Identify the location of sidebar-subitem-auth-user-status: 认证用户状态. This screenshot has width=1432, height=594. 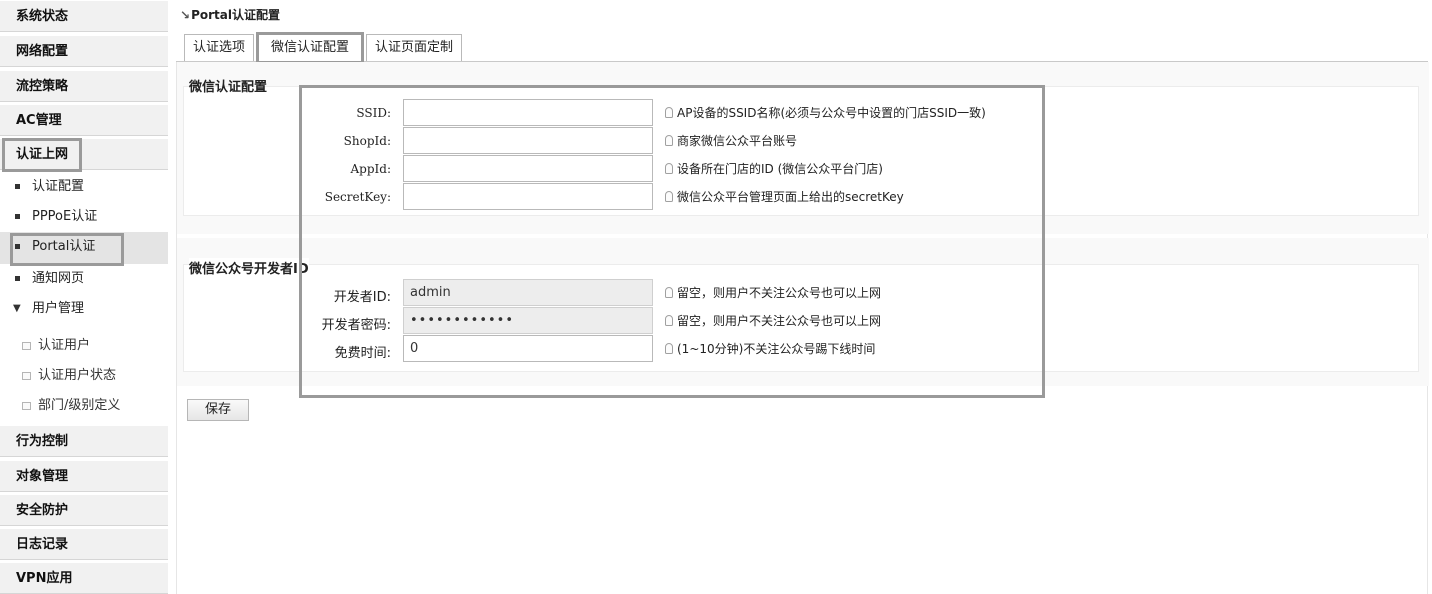
(84, 376).